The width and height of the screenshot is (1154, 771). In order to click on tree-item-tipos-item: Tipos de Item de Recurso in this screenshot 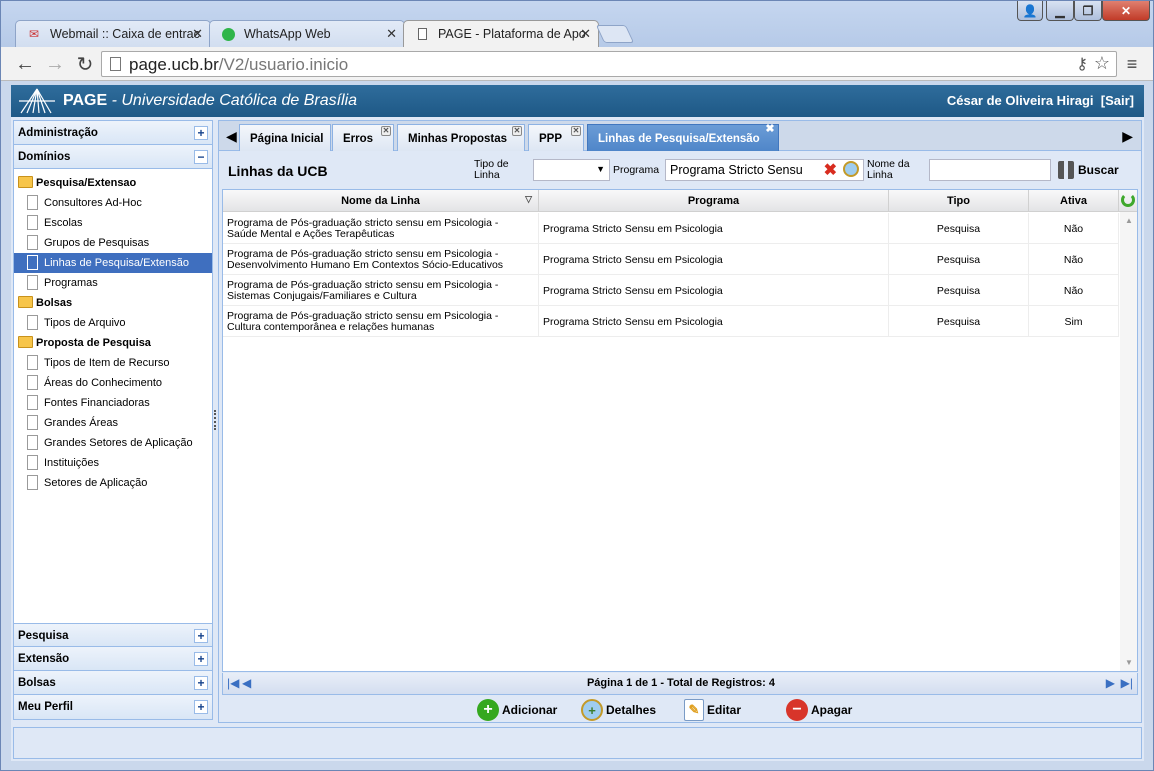, I will do `click(113, 363)`.